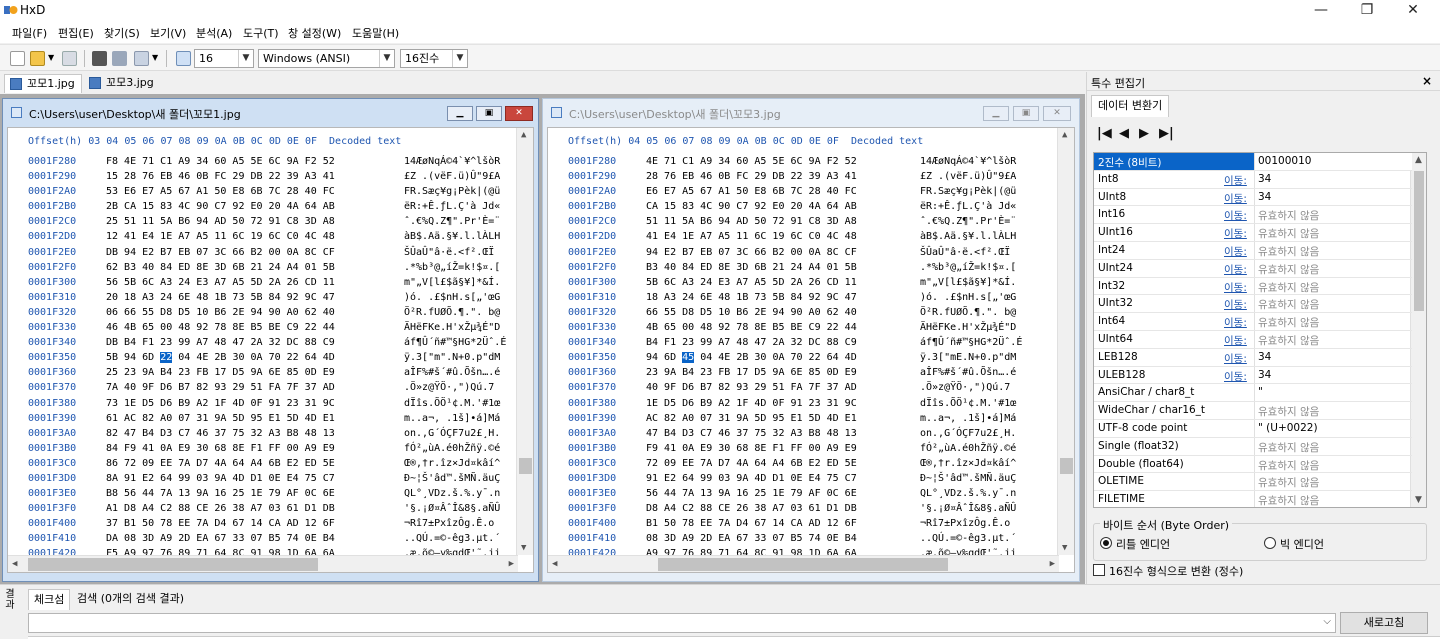 The height and width of the screenshot is (639, 1440). What do you see at coordinates (220, 327) in the screenshot?
I see `row-hex-bytes: 46 4B 65 00 48 92 78 8E B5 BE C9 22 44` at bounding box center [220, 327].